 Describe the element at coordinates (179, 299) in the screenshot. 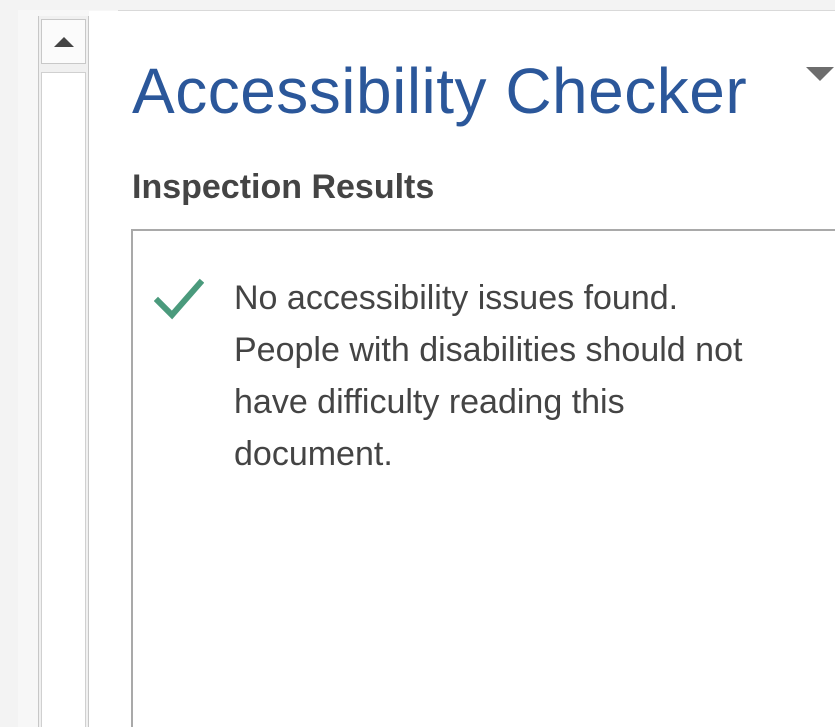

I see `checkmark-icon` at that location.